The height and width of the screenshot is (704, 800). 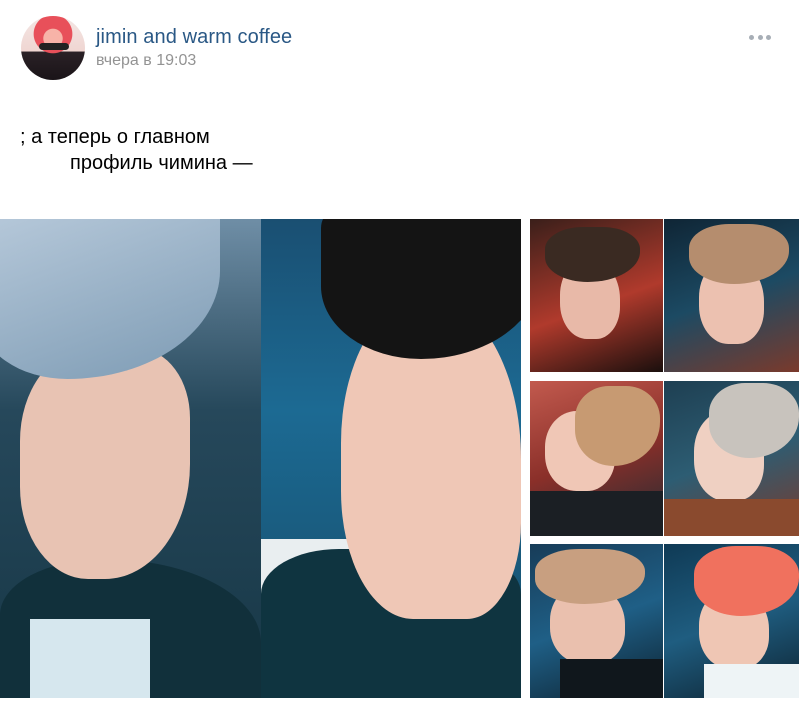 I want to click on post-text: ; а теперь о главном профиль чимина —, so click(x=136, y=150).